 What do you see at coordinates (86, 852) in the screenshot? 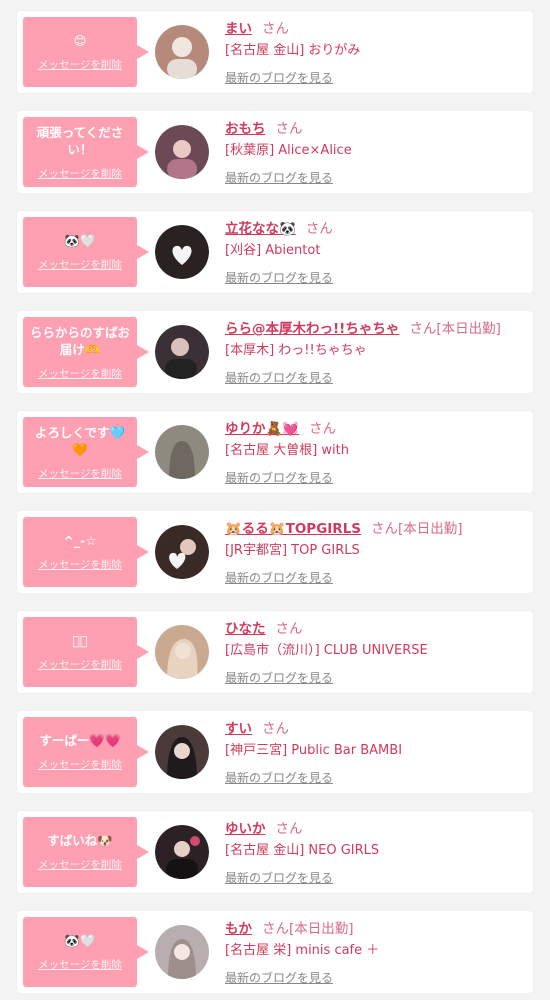
I see `message-bubble: すばいね🐶 メッセージを削除` at bounding box center [86, 852].